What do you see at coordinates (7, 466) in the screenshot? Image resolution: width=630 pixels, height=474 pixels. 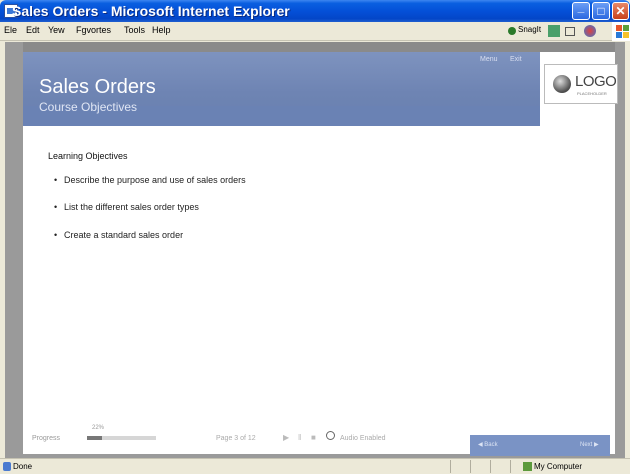 I see `page-status-icon` at bounding box center [7, 466].